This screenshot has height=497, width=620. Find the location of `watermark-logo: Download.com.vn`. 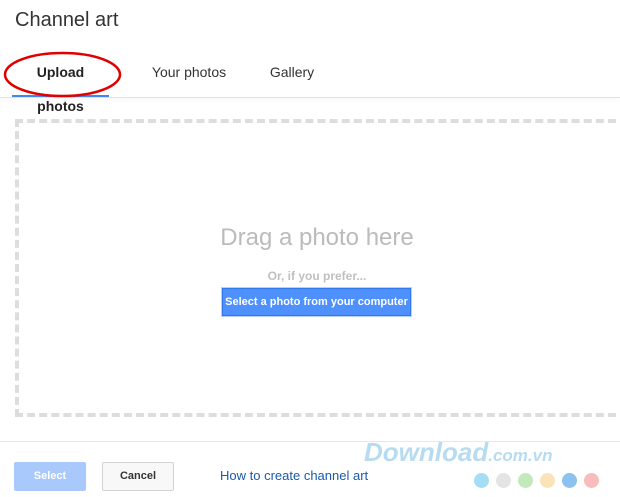

watermark-logo: Download.com.vn is located at coordinates (476, 466).